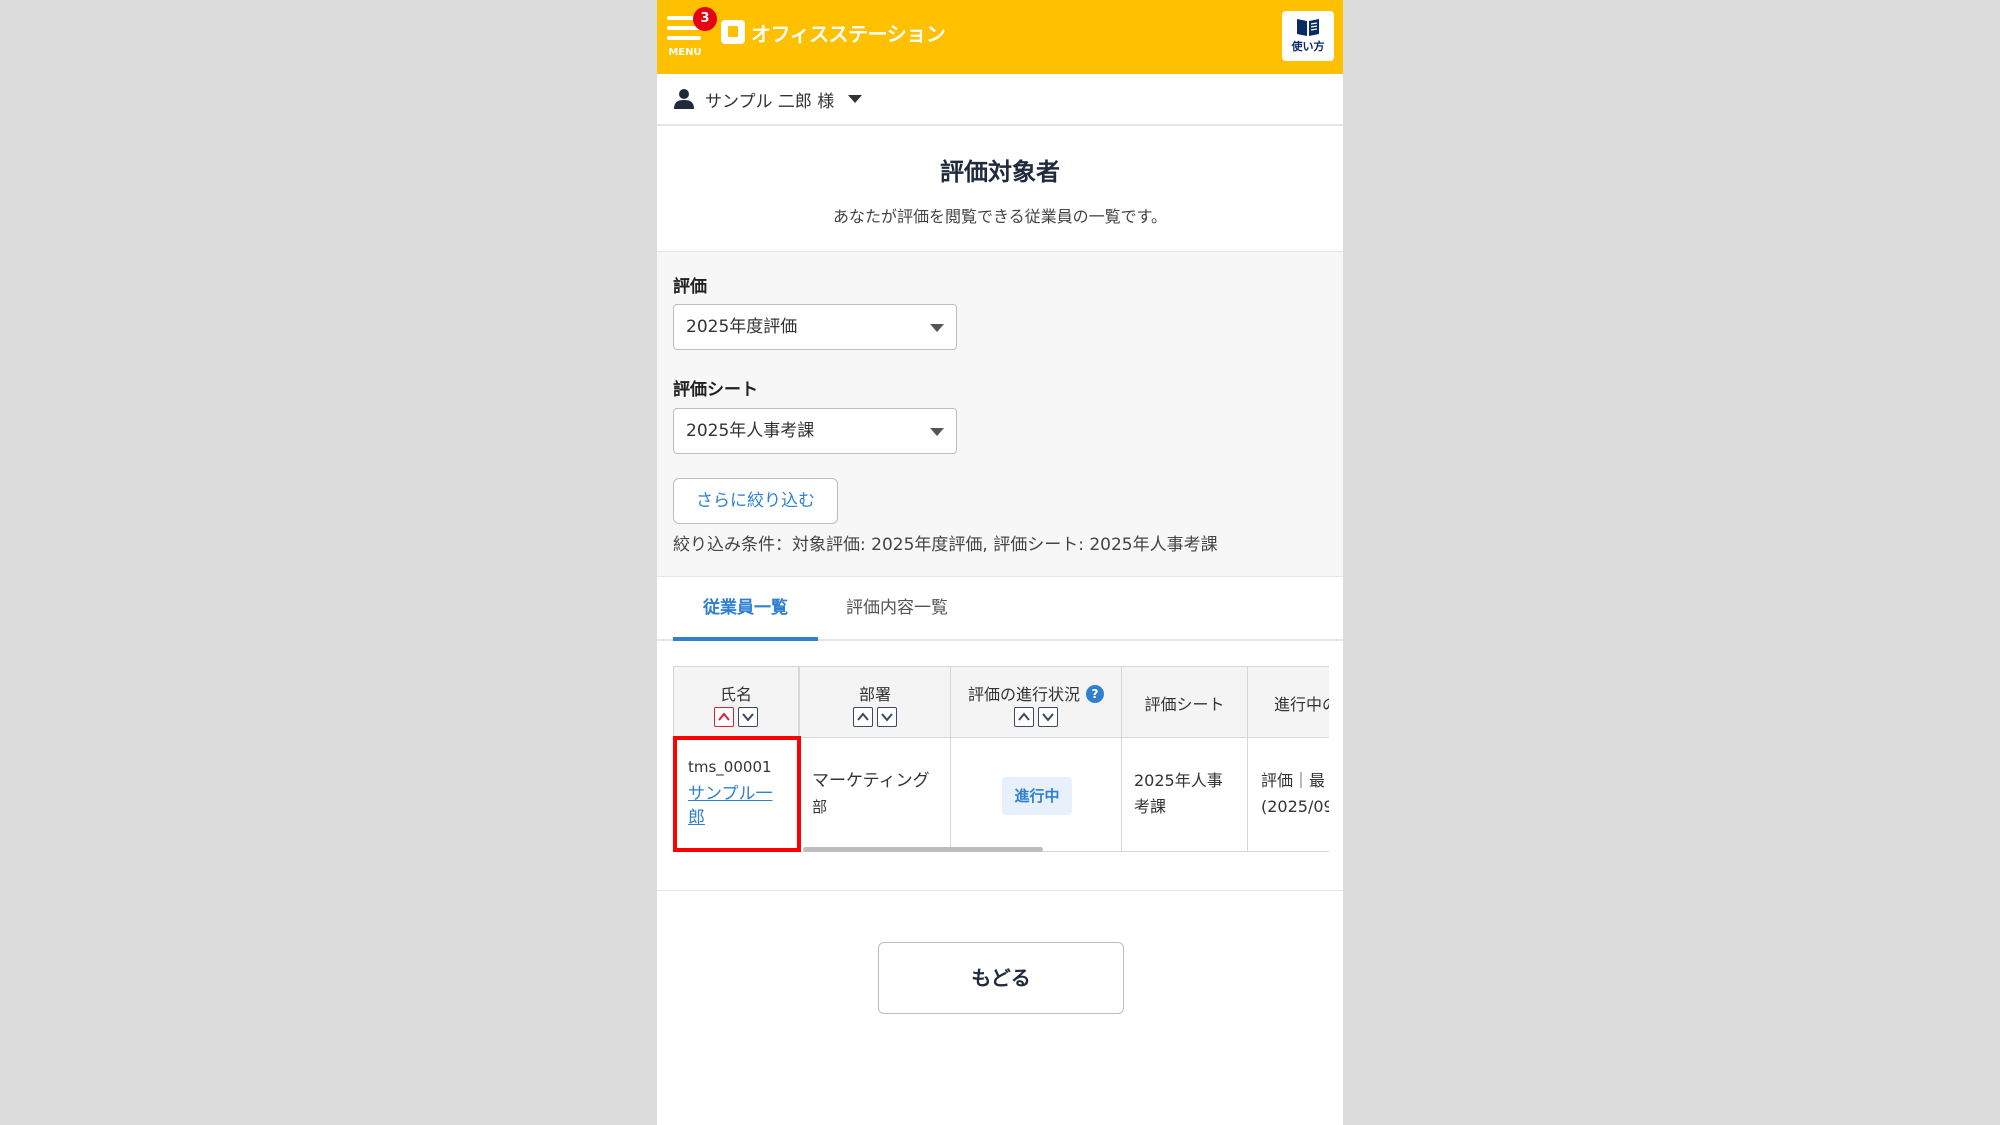 The image size is (2000, 1125). I want to click on app-logo: オフィスステーション, so click(833, 32).